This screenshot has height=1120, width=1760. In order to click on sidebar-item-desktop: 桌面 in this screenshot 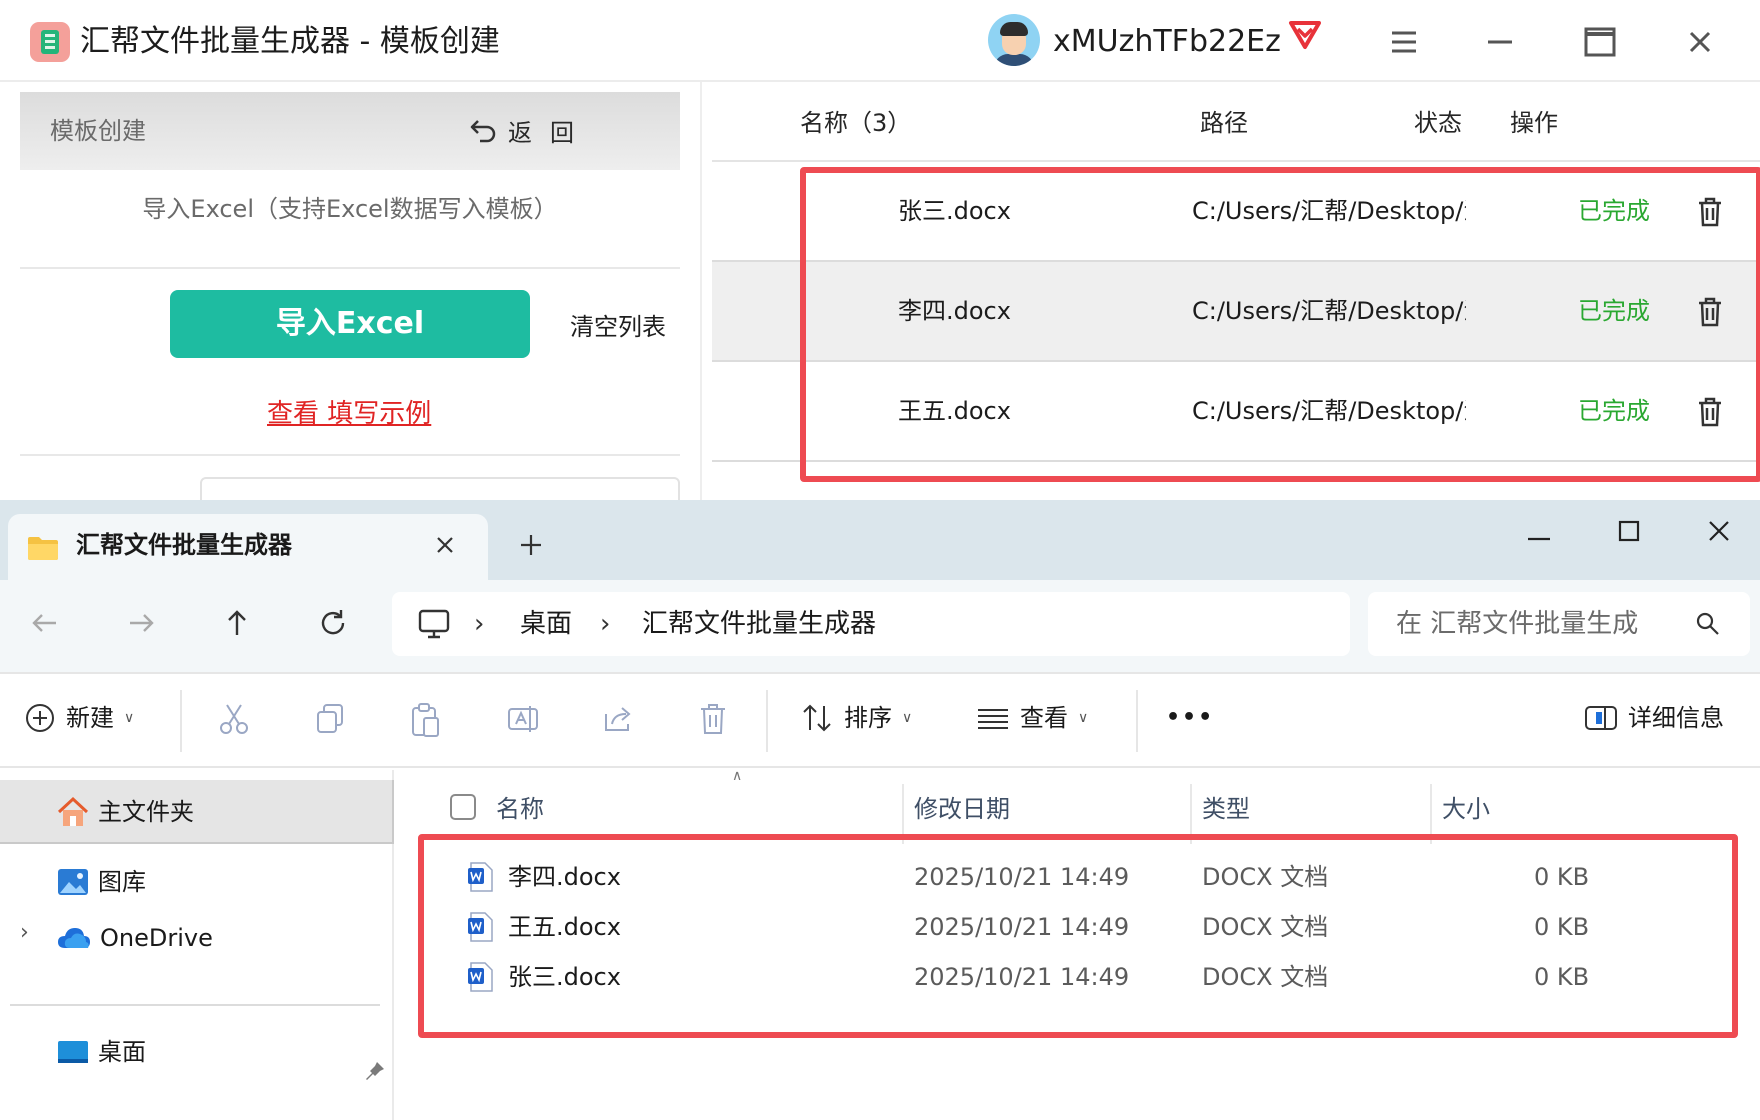, I will do `click(101, 1052)`.